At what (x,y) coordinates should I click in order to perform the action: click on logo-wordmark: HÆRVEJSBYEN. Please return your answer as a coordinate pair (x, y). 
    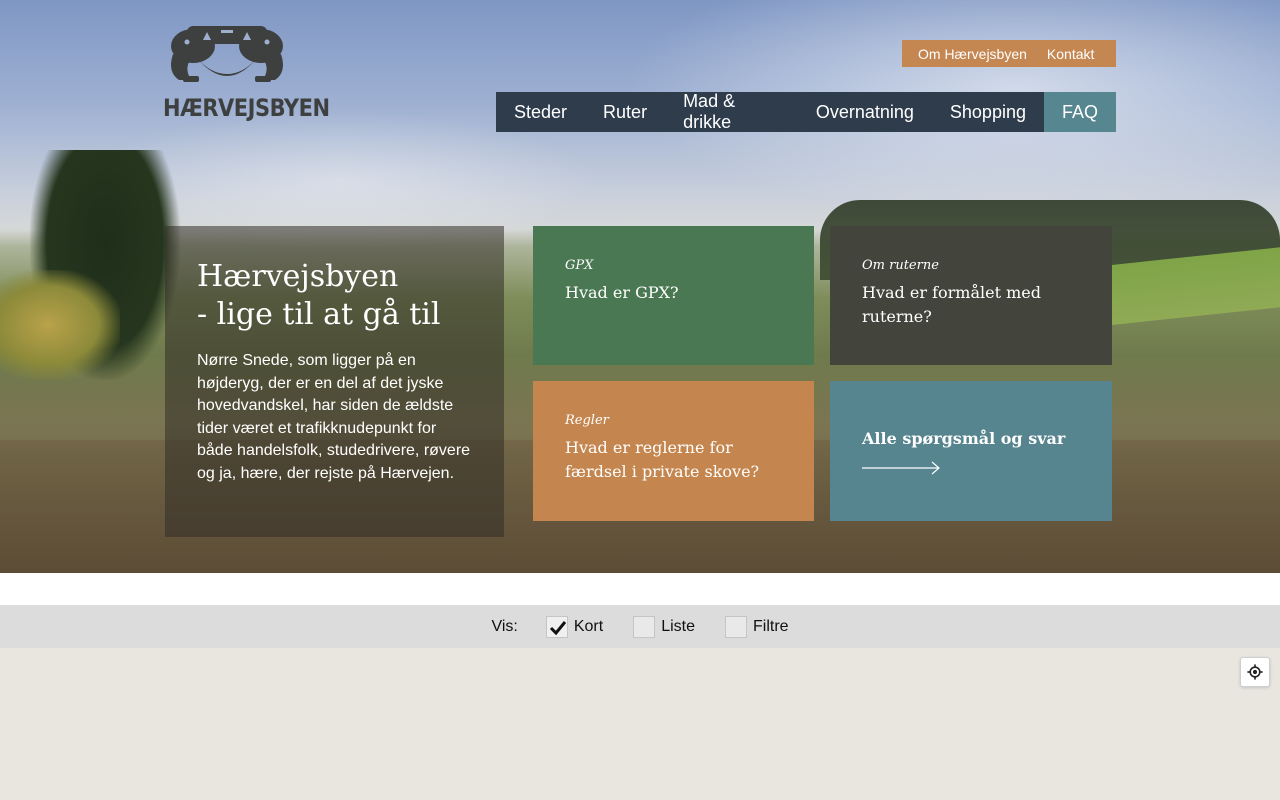
    Looking at the image, I should click on (246, 108).